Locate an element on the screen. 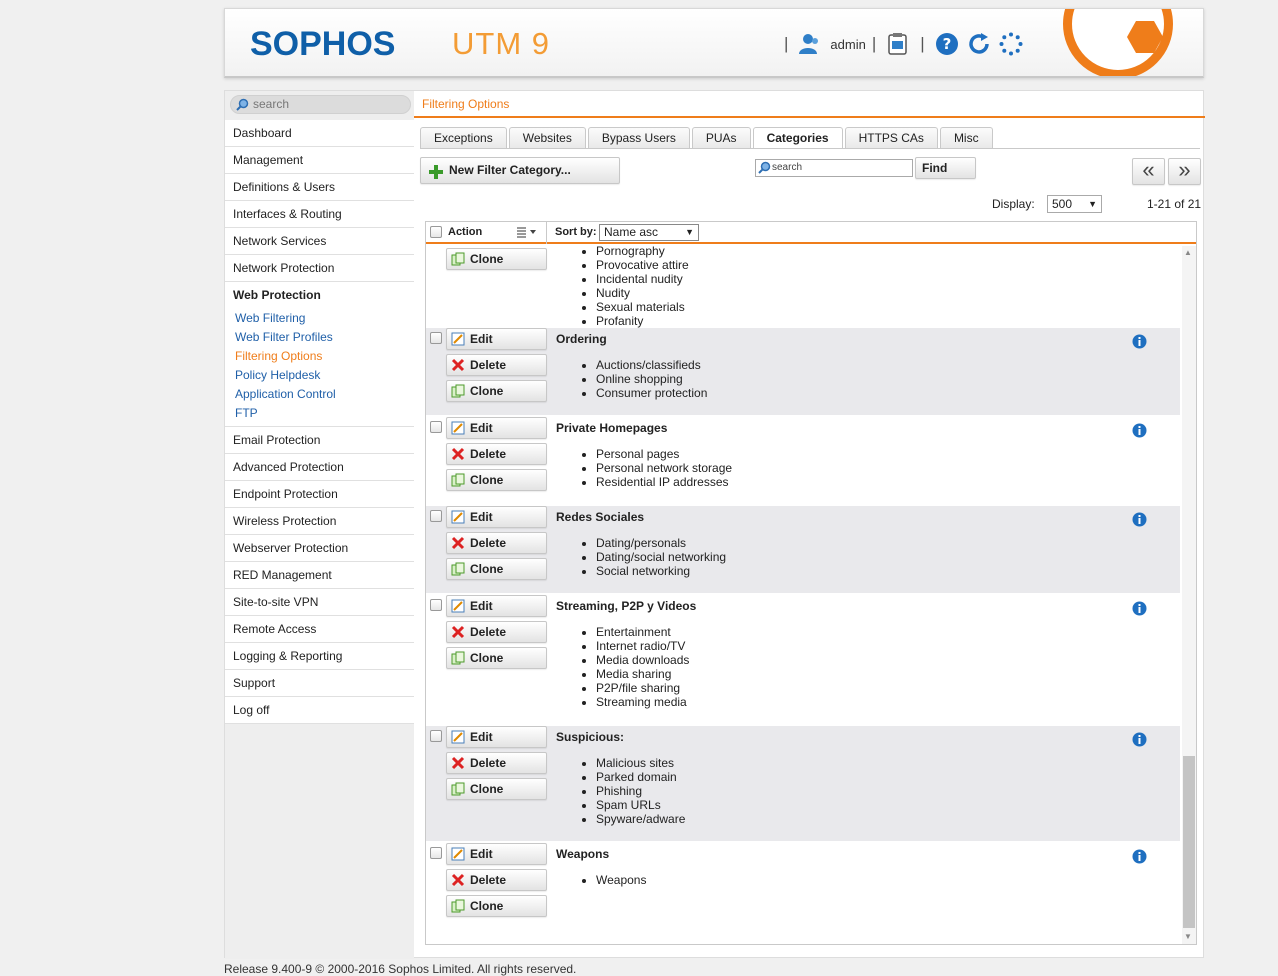 The width and height of the screenshot is (1278, 976). category-title: Redes Sociales is located at coordinates (600, 517).